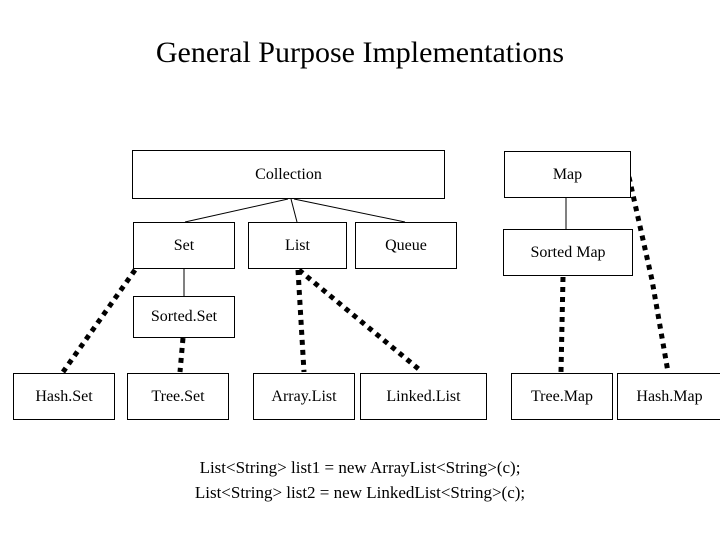 Image resolution: width=720 pixels, height=540 pixels. Describe the element at coordinates (294, 210) in the screenshot. I see `edge-collection-to-list` at that location.